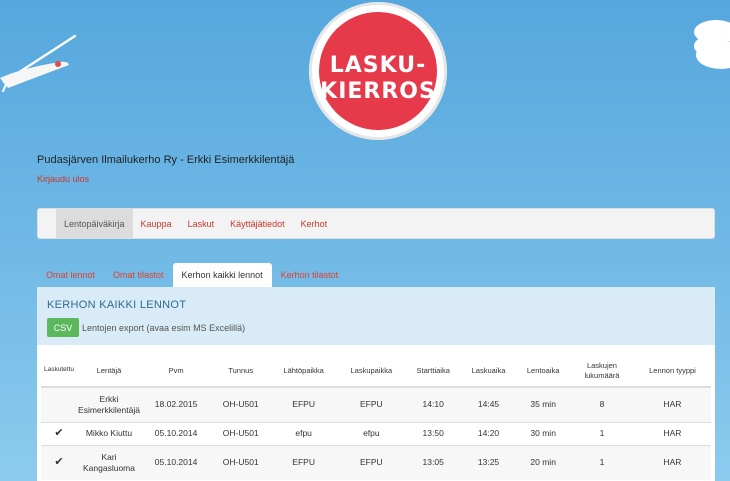 The image size is (730, 481). I want to click on cell-pvm: 18.02.2015, so click(176, 404).